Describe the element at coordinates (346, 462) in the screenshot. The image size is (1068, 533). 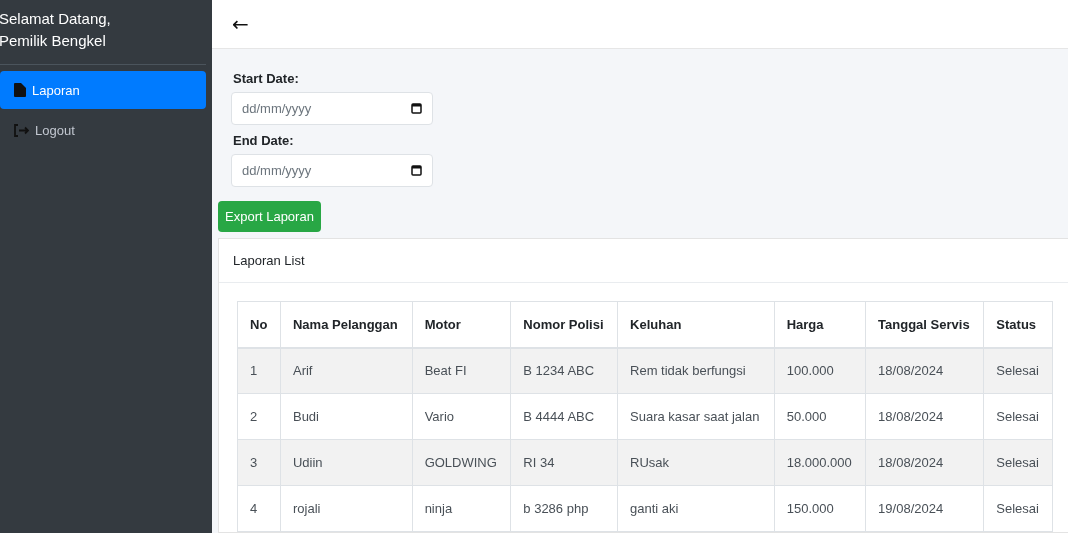
I see `table-cell: Udiin` at that location.